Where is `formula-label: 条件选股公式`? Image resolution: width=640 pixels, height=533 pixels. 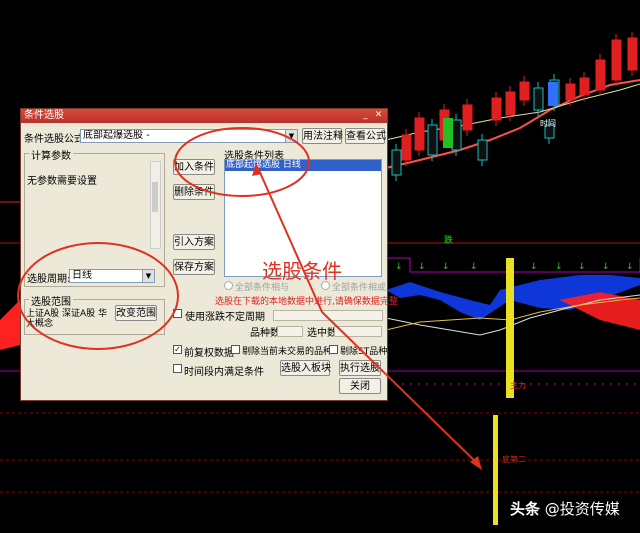
formula-label: 条件选股公式 is located at coordinates (54, 139).